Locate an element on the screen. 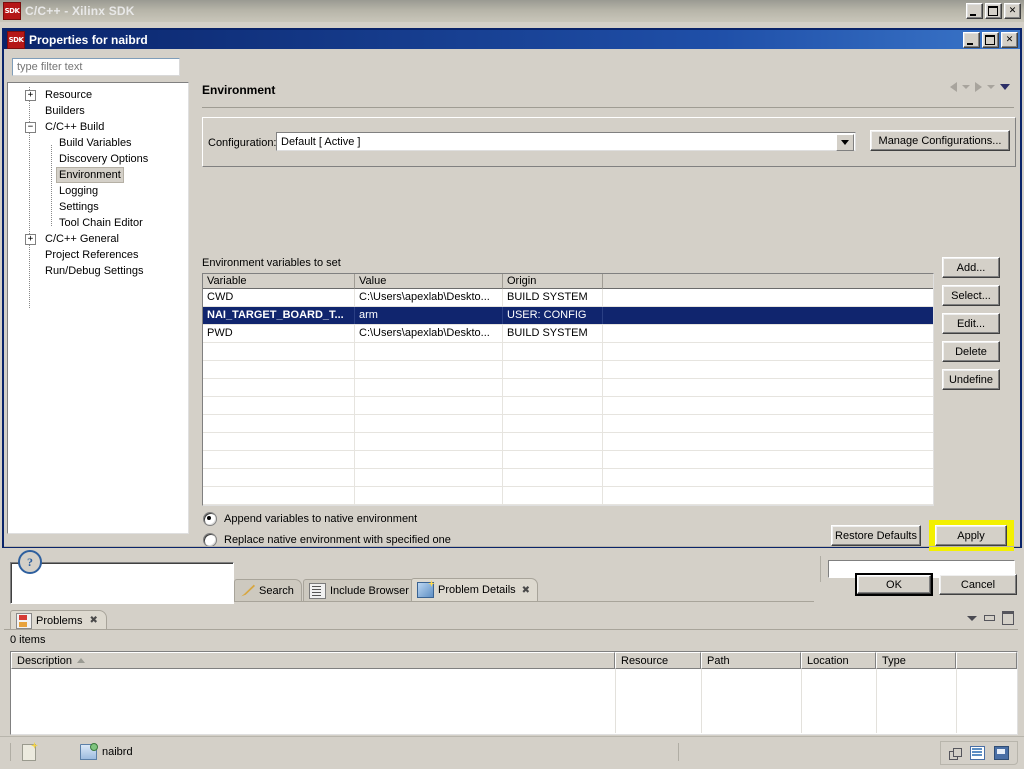 The width and height of the screenshot is (1024, 769). problems-maximize-icon is located at coordinates (1008, 618).